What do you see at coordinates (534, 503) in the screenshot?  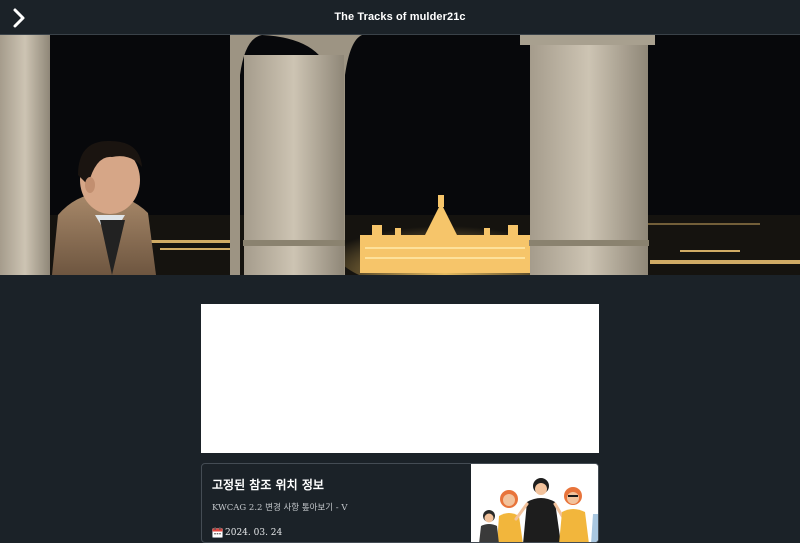 I see `post-thumbnail` at bounding box center [534, 503].